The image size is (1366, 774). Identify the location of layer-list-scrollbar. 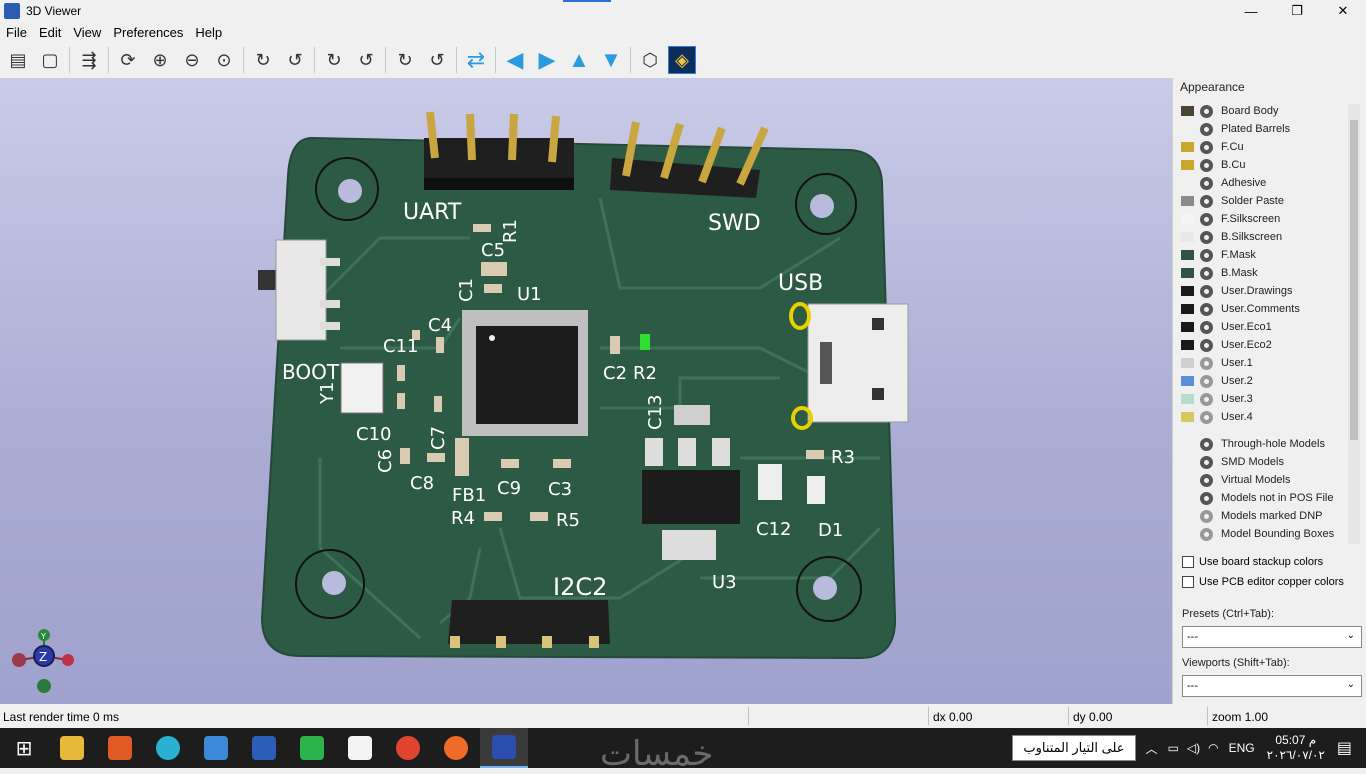
(1354, 324).